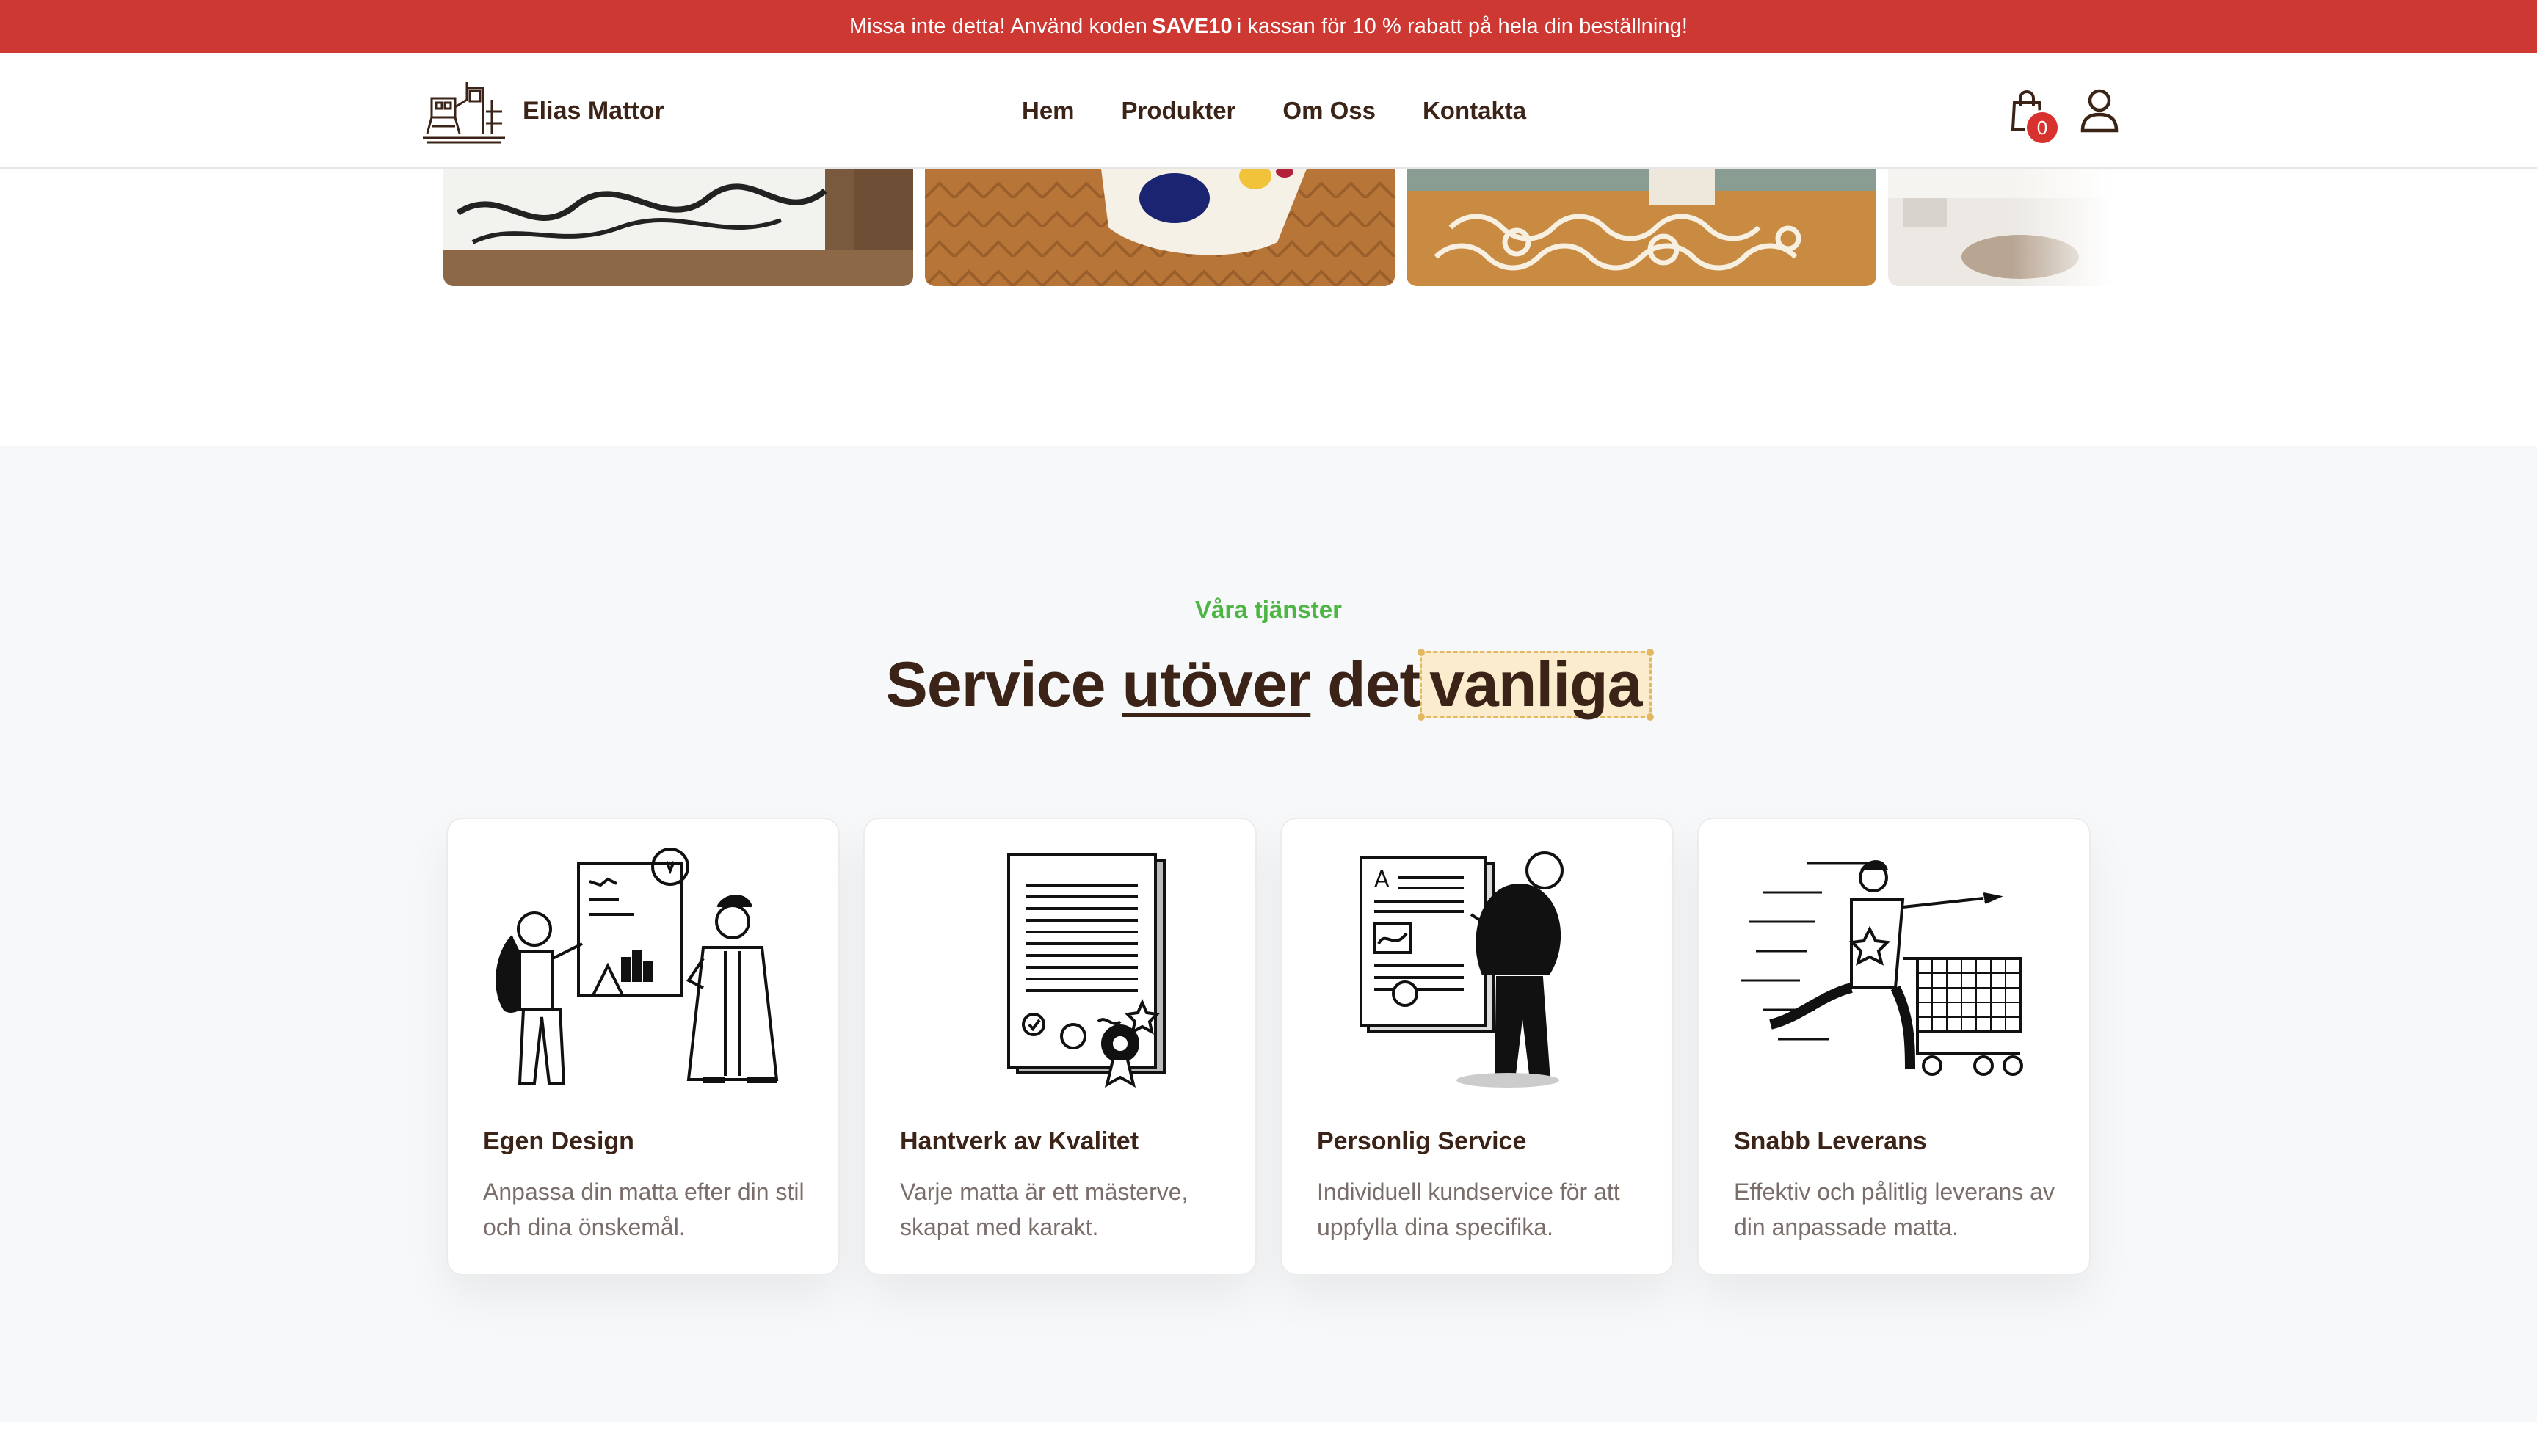  Describe the element at coordinates (1216, 684) in the screenshot. I see `headline-underlined: utöver` at that location.